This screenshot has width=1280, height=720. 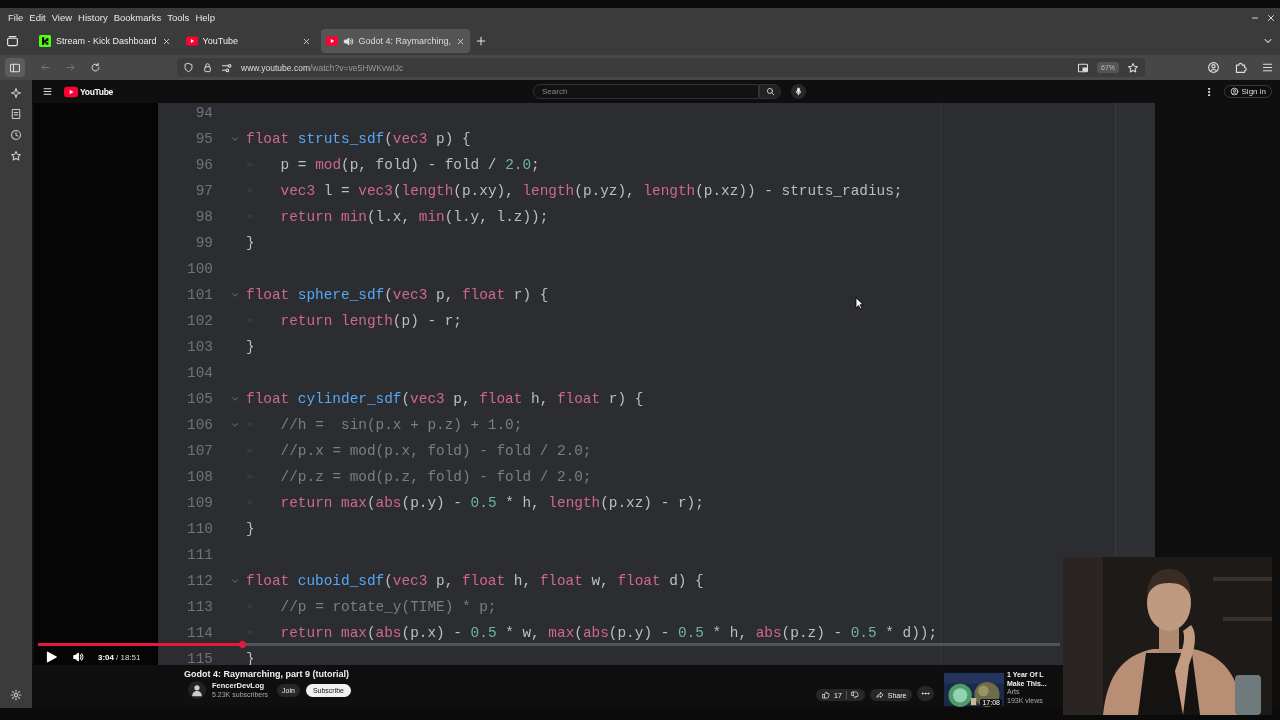 I want to click on tab-list-icon, so click(x=12, y=41).